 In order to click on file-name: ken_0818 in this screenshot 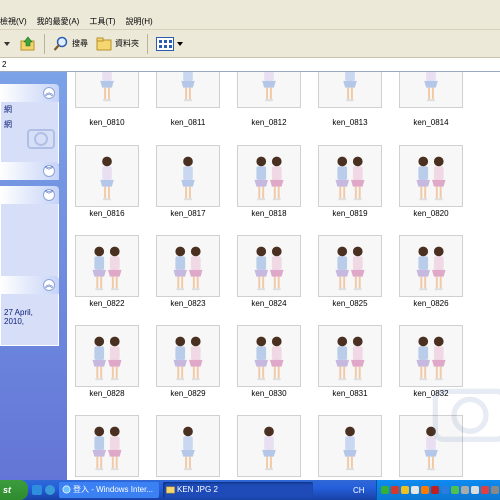, I will do `click(269, 213)`.